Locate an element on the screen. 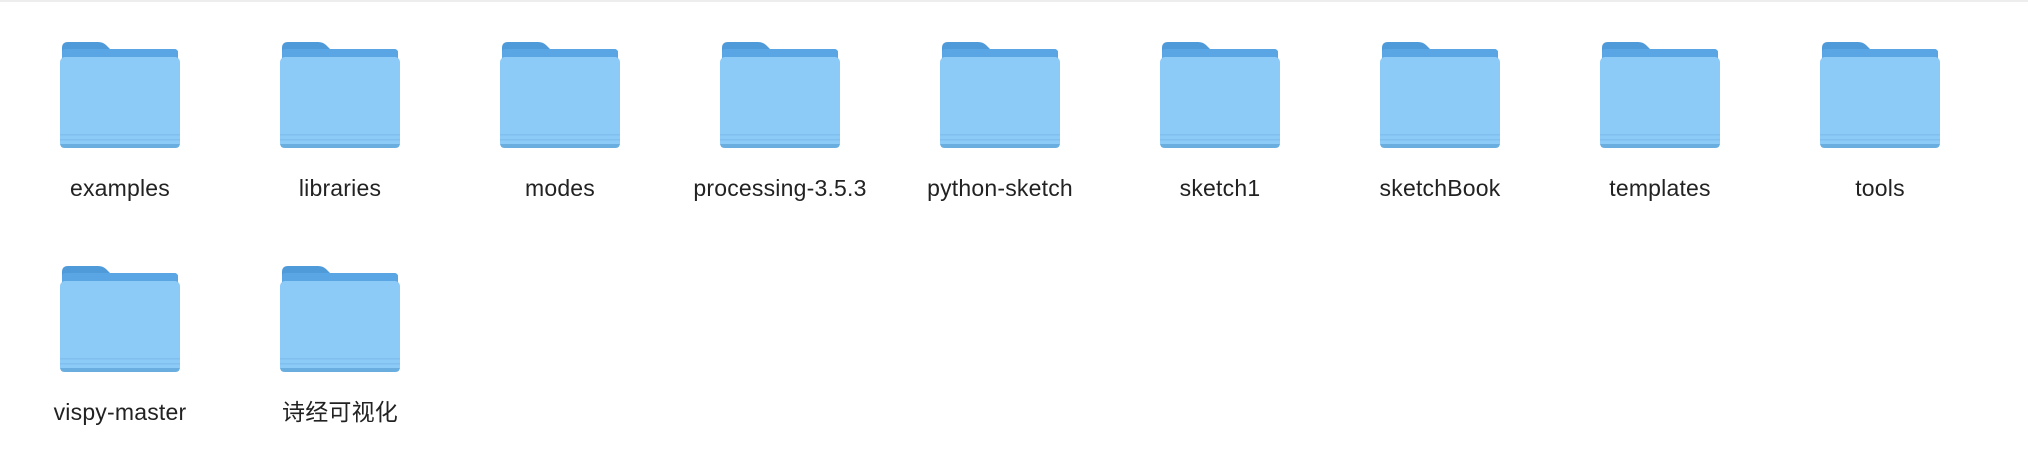 The height and width of the screenshot is (468, 2028). folder-item-4: python-sketch is located at coordinates (1000, 152).